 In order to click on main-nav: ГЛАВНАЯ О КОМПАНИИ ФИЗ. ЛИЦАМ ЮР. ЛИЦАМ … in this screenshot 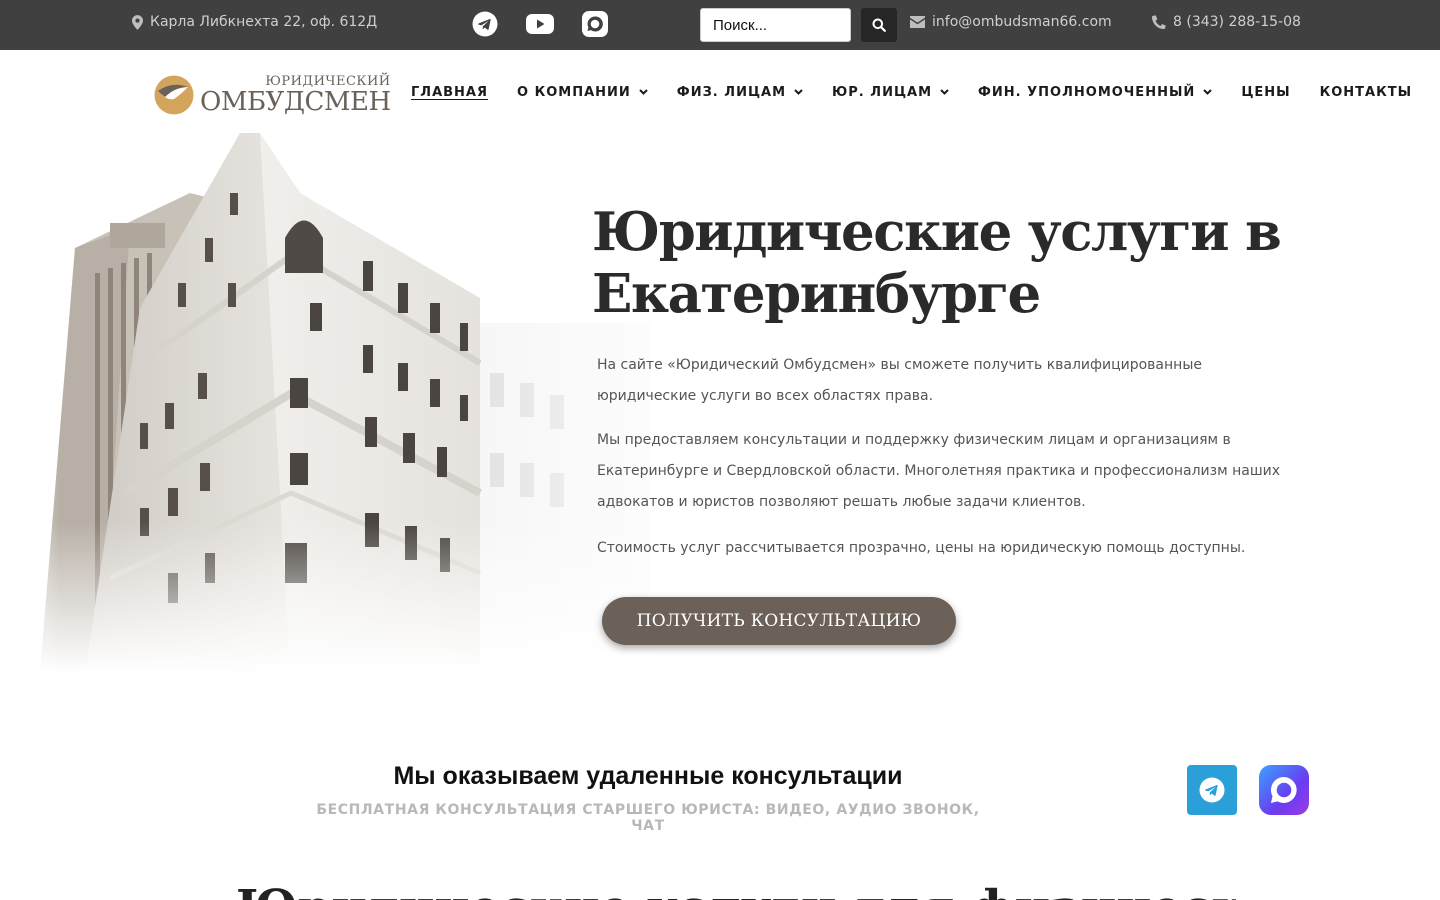, I will do `click(911, 92)`.